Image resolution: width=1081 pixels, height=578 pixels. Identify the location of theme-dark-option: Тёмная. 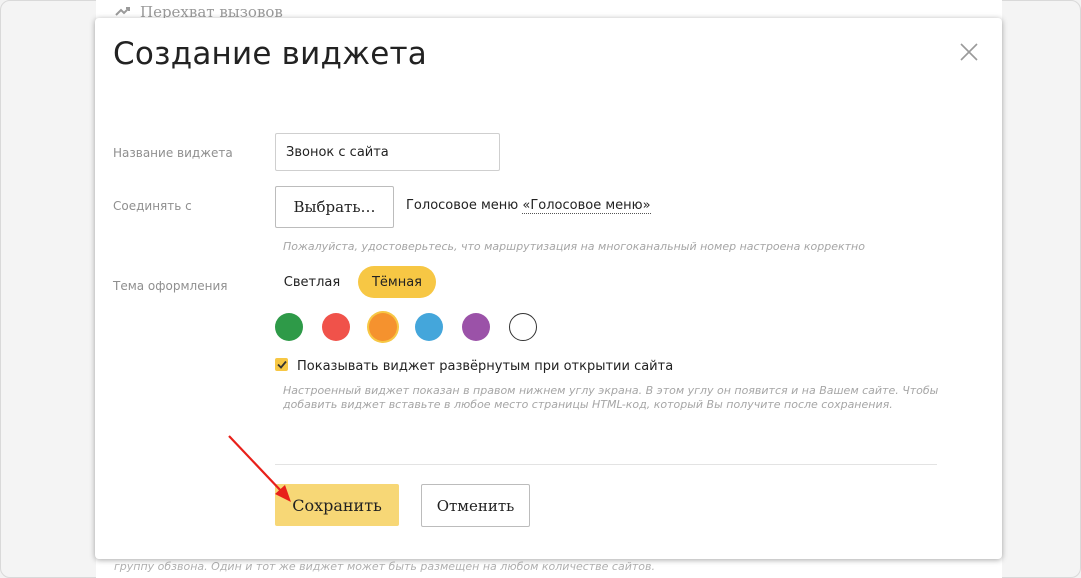
(397, 282).